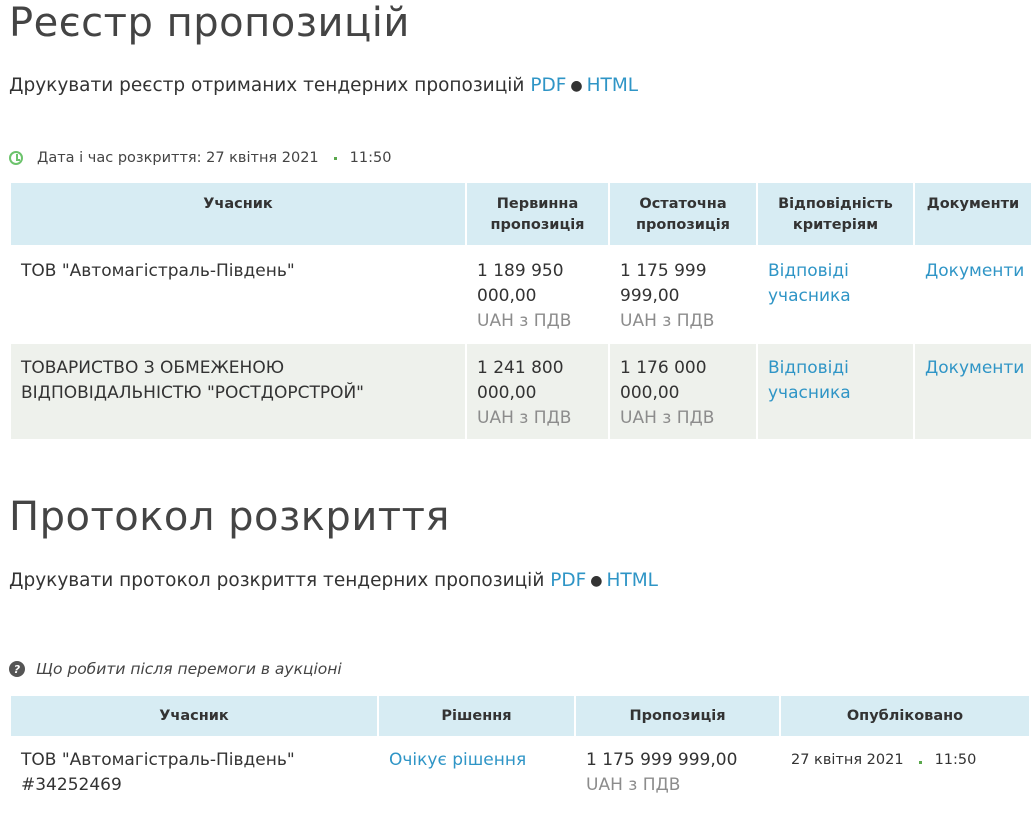 Image resolution: width=1031 pixels, height=829 pixels. Describe the element at coordinates (905, 772) in the screenshot. I see `published-datetime: 27 квітня 2021 11:50` at that location.